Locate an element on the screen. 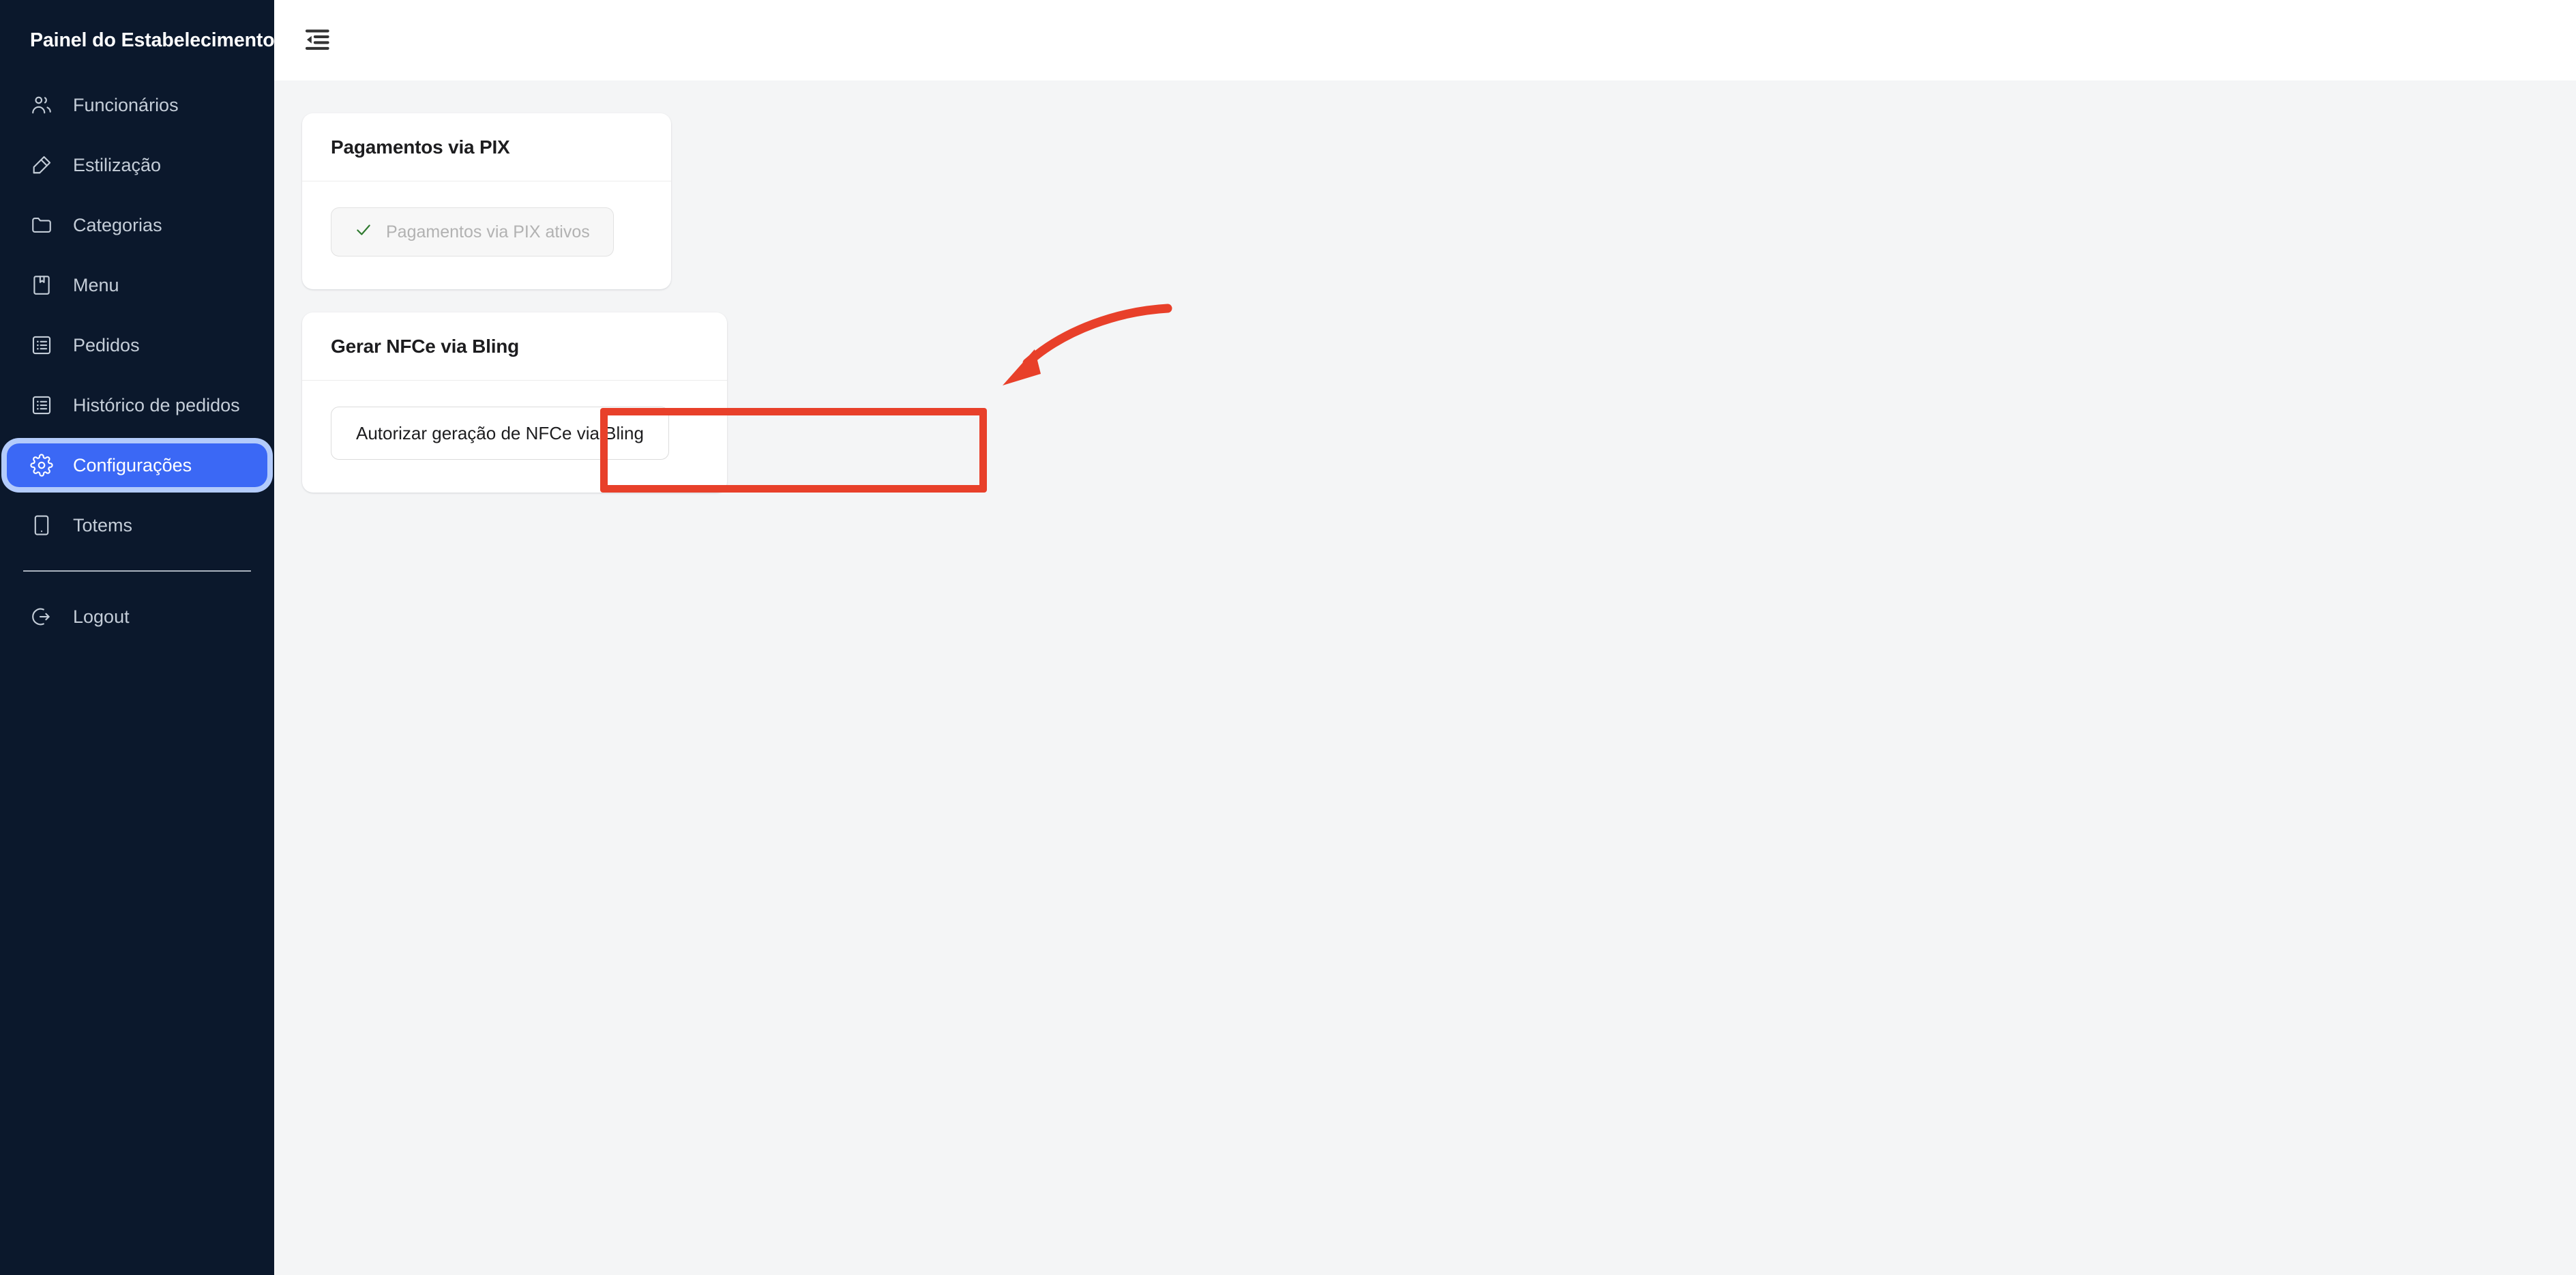  card-body: Autorizar geração de NFCe via Bling is located at coordinates (514, 437).